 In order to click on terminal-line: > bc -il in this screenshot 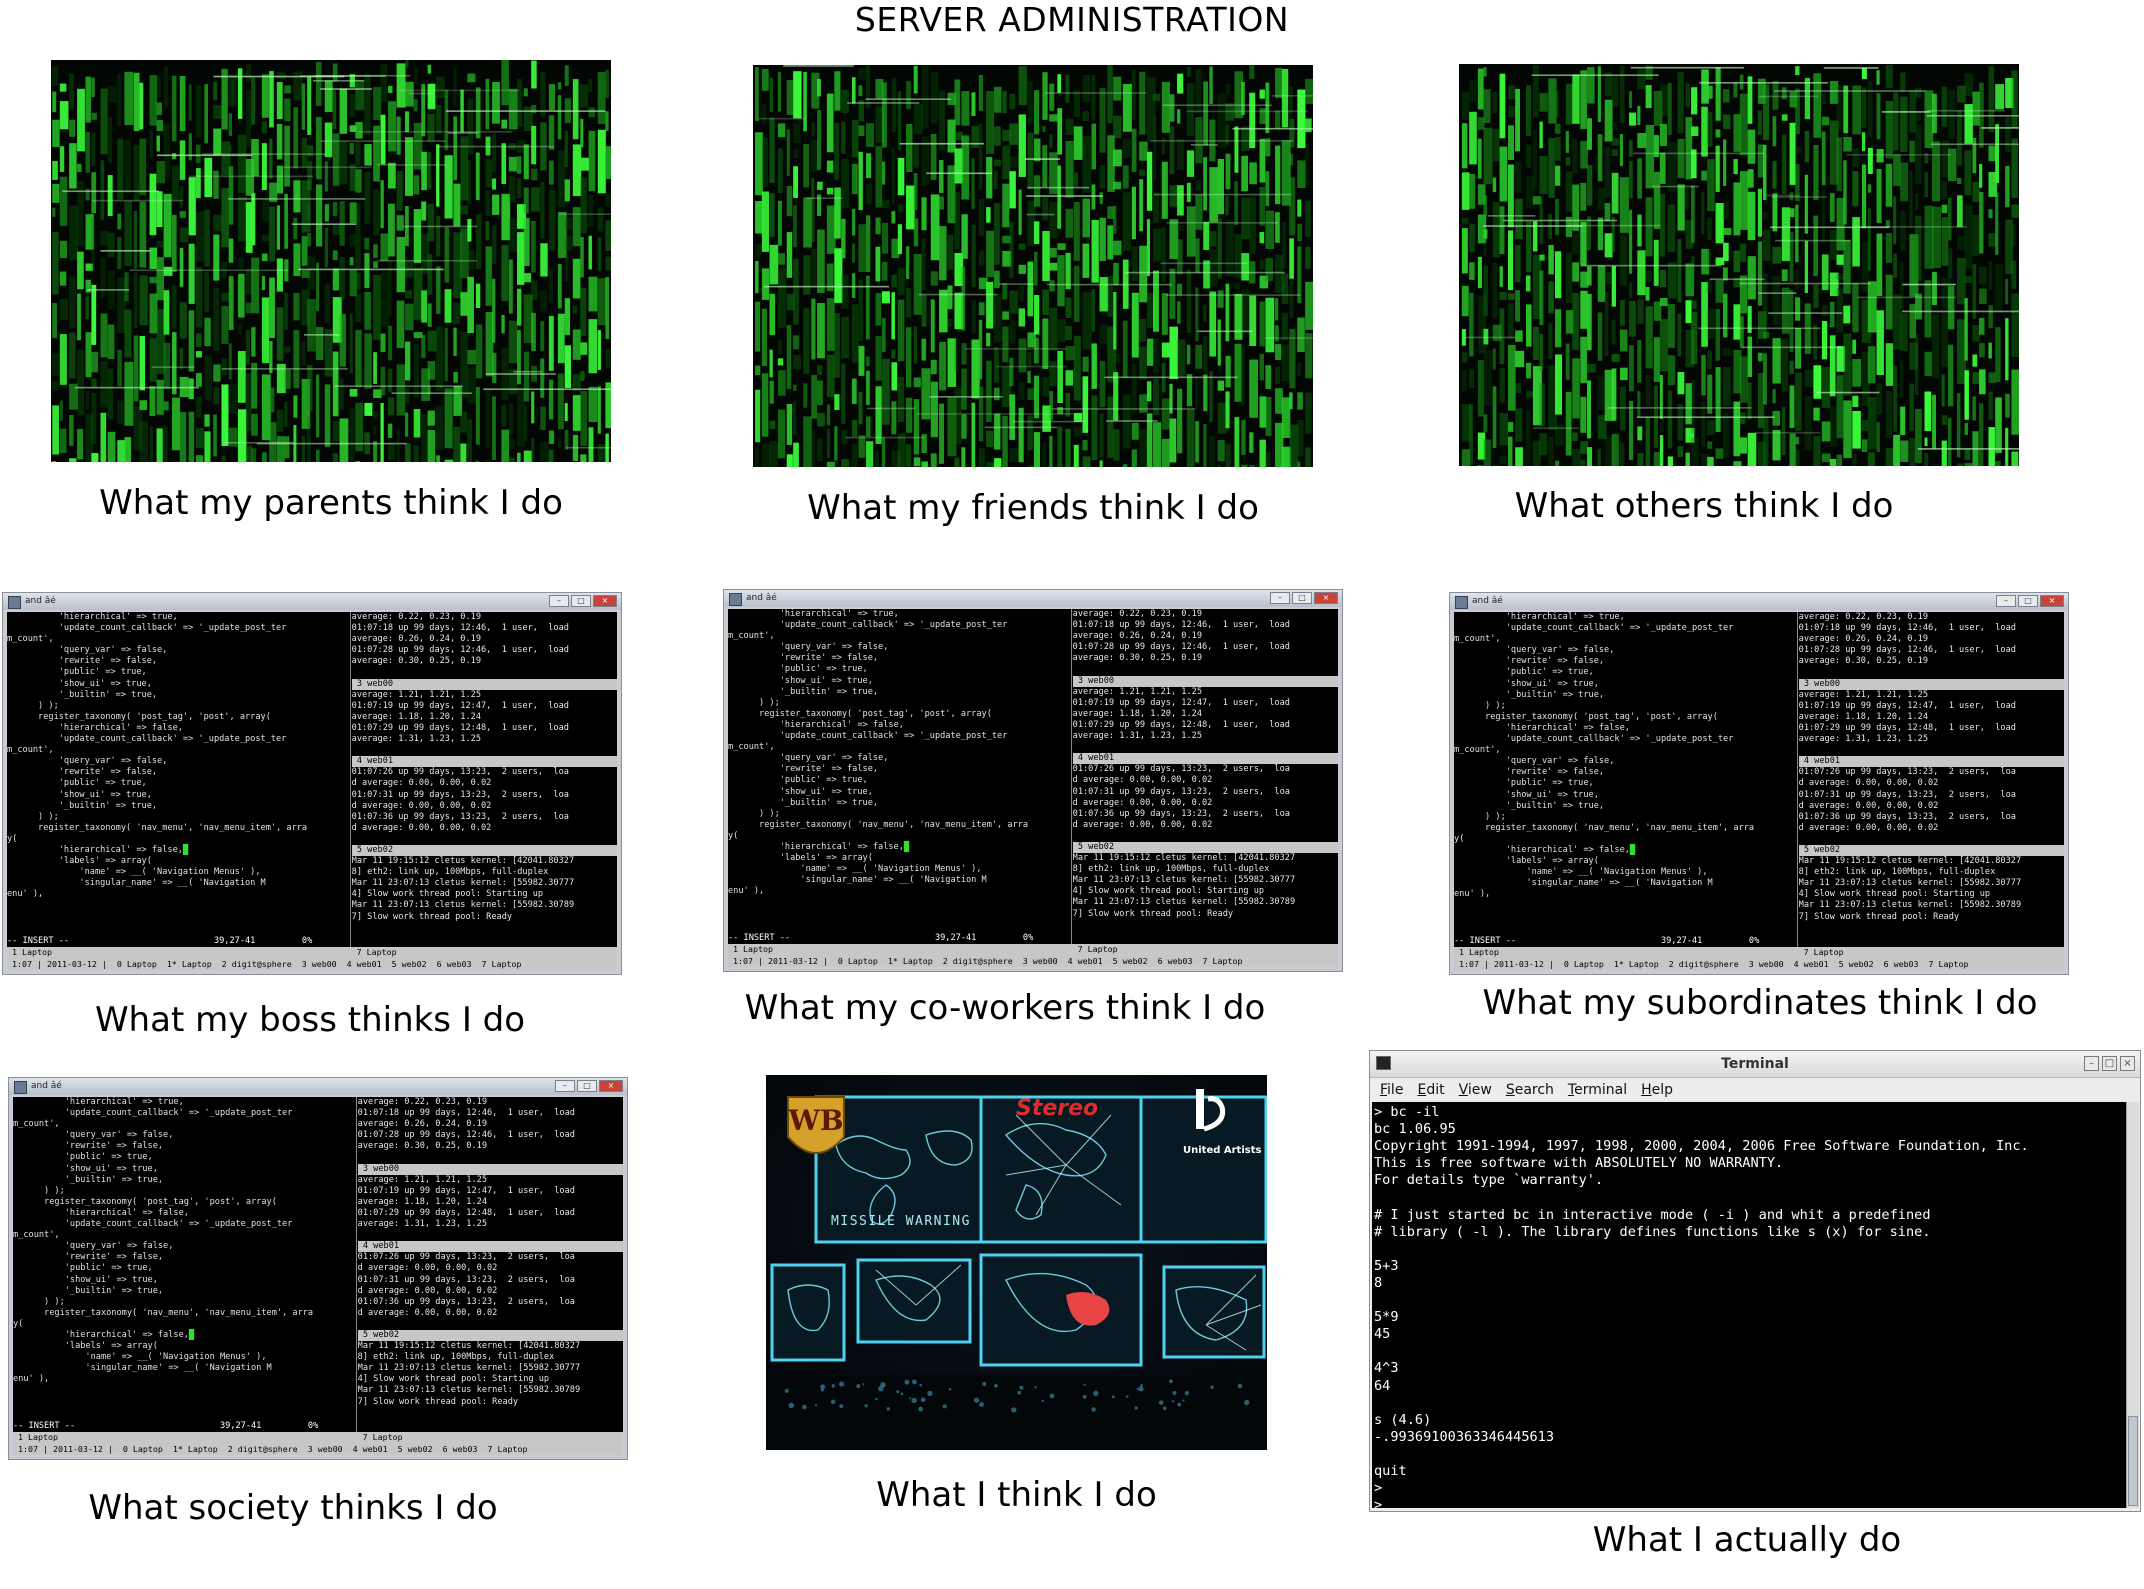, I will do `click(1407, 1112)`.